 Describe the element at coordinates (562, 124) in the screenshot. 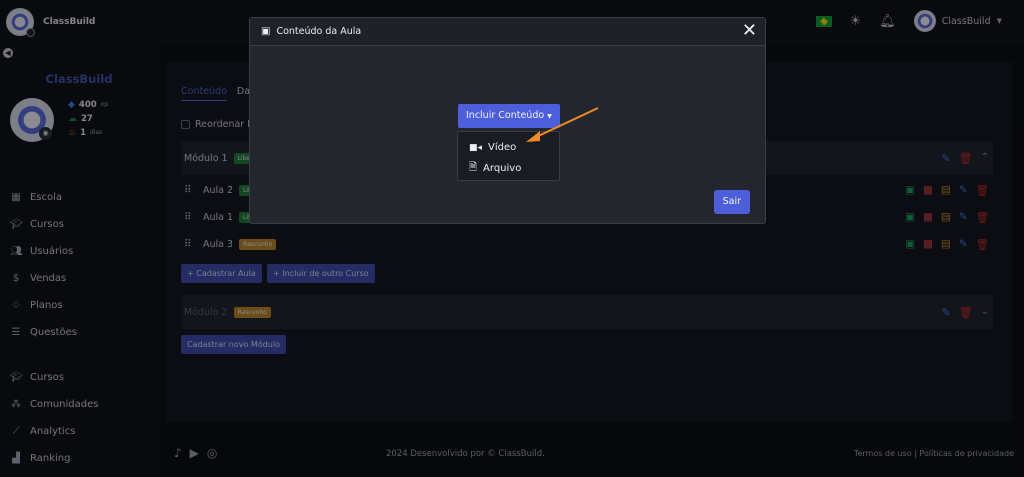

I see `annotation-arrow-icon` at that location.